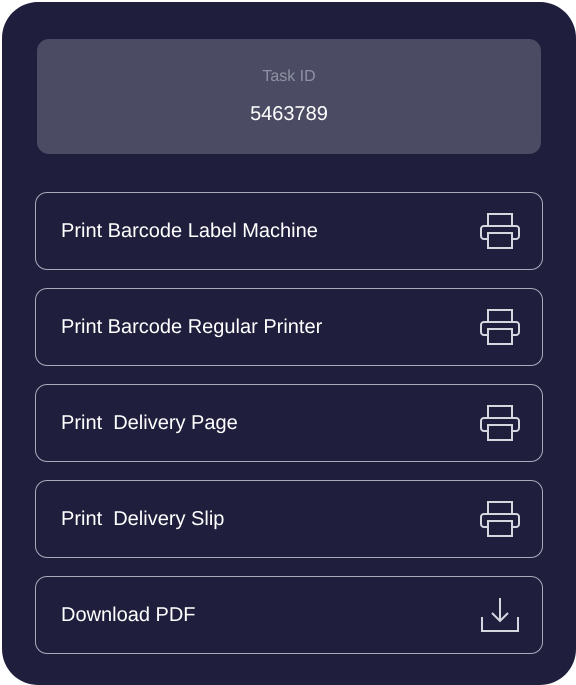 The image size is (576, 685). I want to click on print-button: Print Delivery Page, so click(289, 423).